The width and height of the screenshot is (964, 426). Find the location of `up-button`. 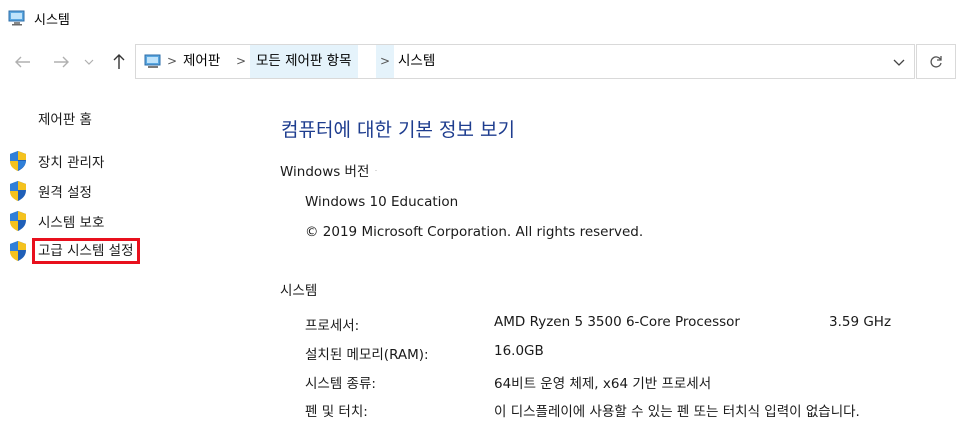

up-button is located at coordinates (119, 62).